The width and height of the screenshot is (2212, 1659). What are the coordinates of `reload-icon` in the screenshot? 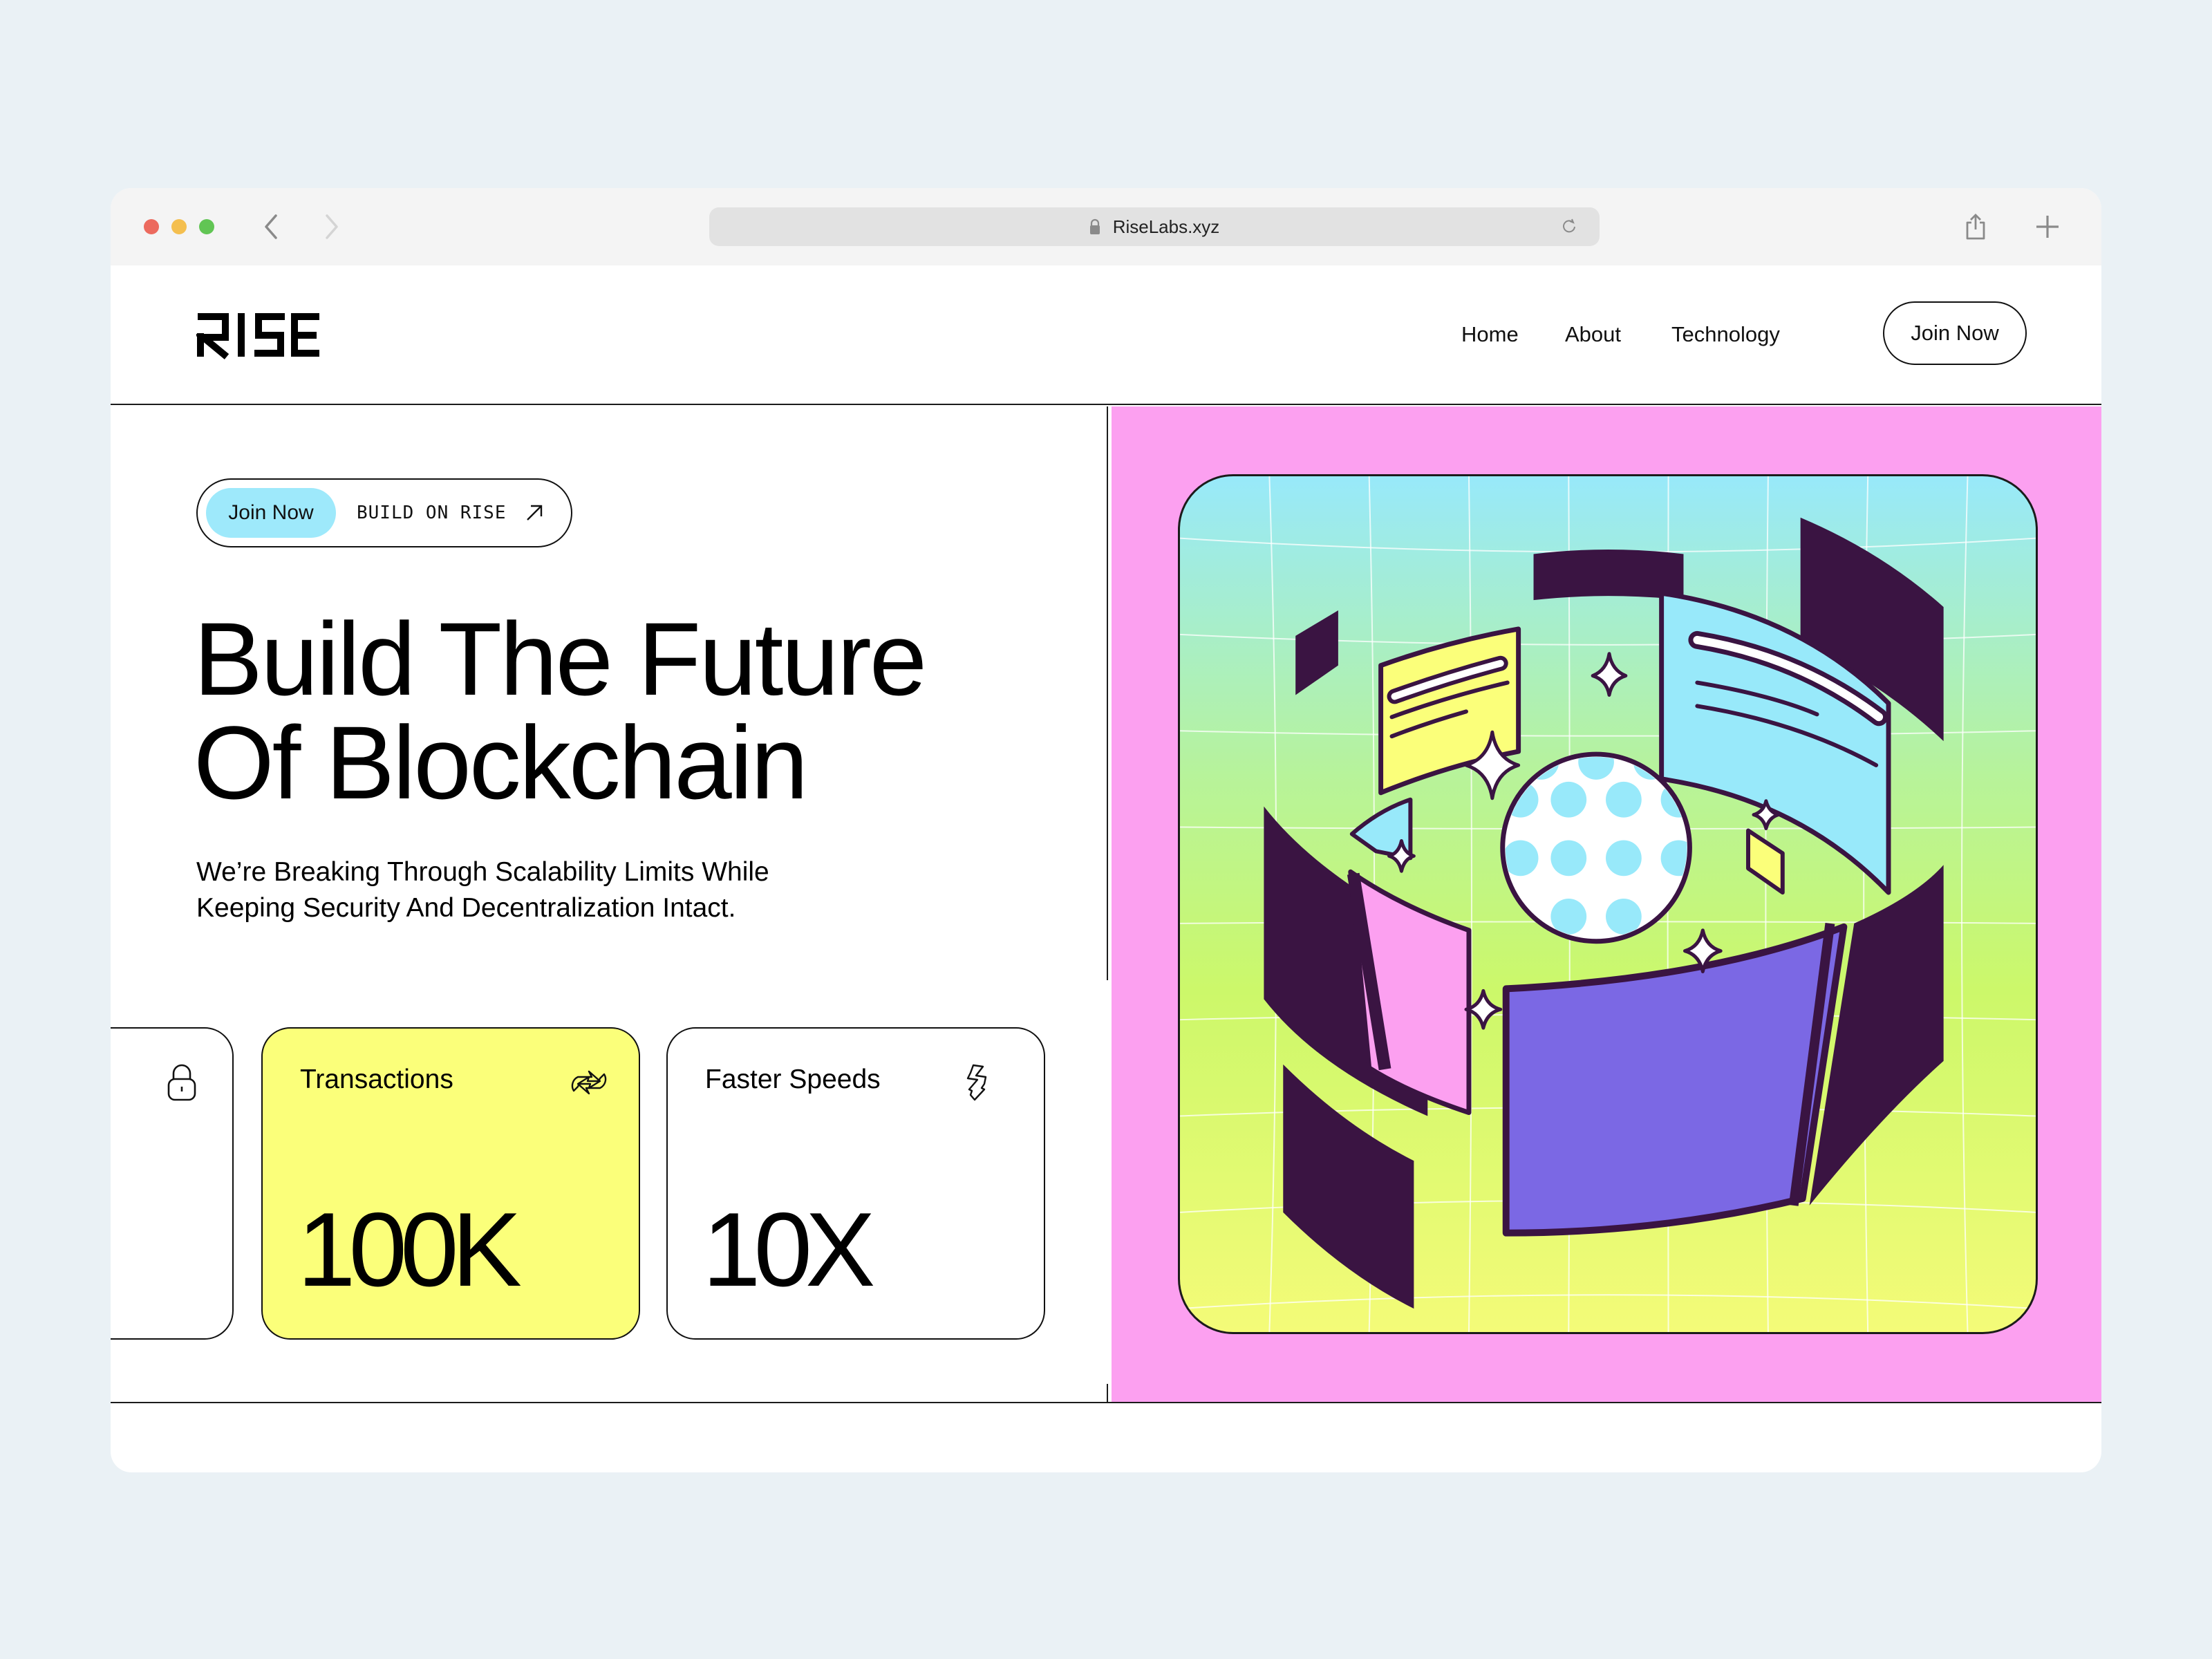 It's located at (1569, 226).